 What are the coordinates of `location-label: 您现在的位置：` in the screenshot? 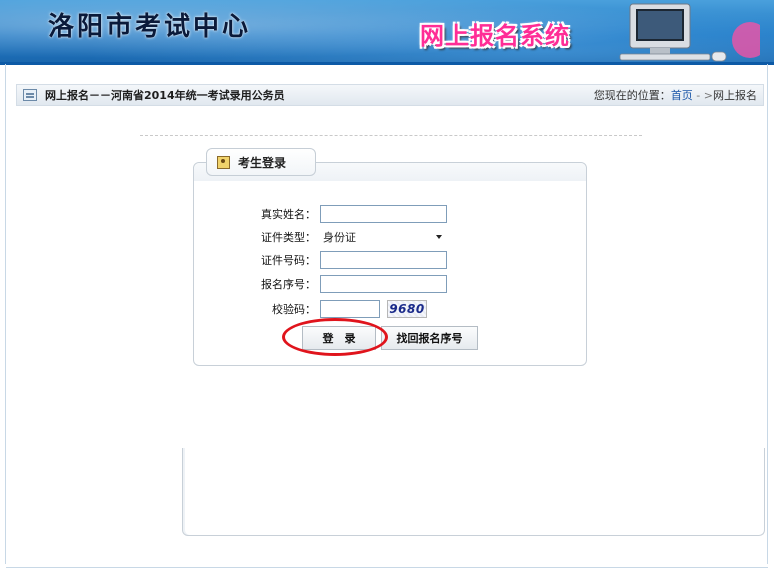 It's located at (632, 95).